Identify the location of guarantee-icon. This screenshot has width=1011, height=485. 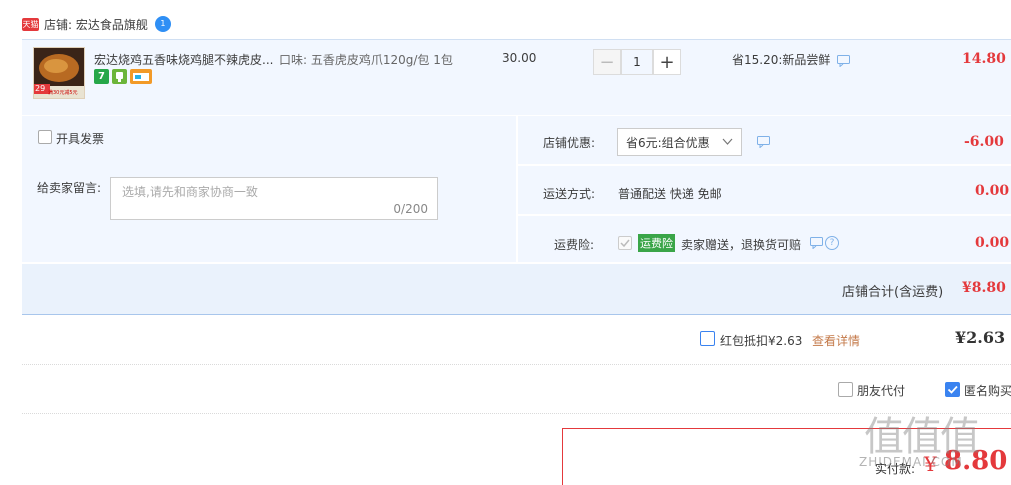
(119, 76).